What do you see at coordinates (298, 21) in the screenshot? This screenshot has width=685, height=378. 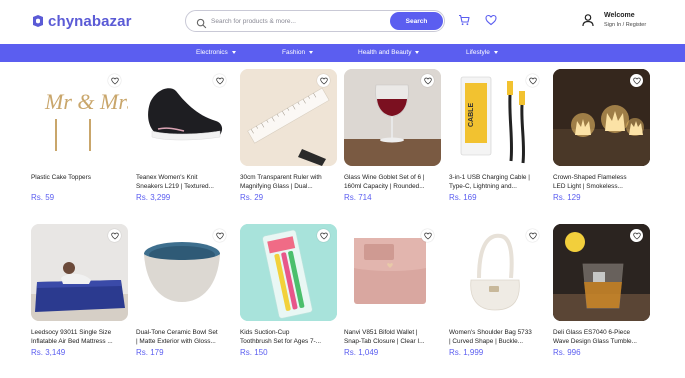 I see `search-input` at bounding box center [298, 21].